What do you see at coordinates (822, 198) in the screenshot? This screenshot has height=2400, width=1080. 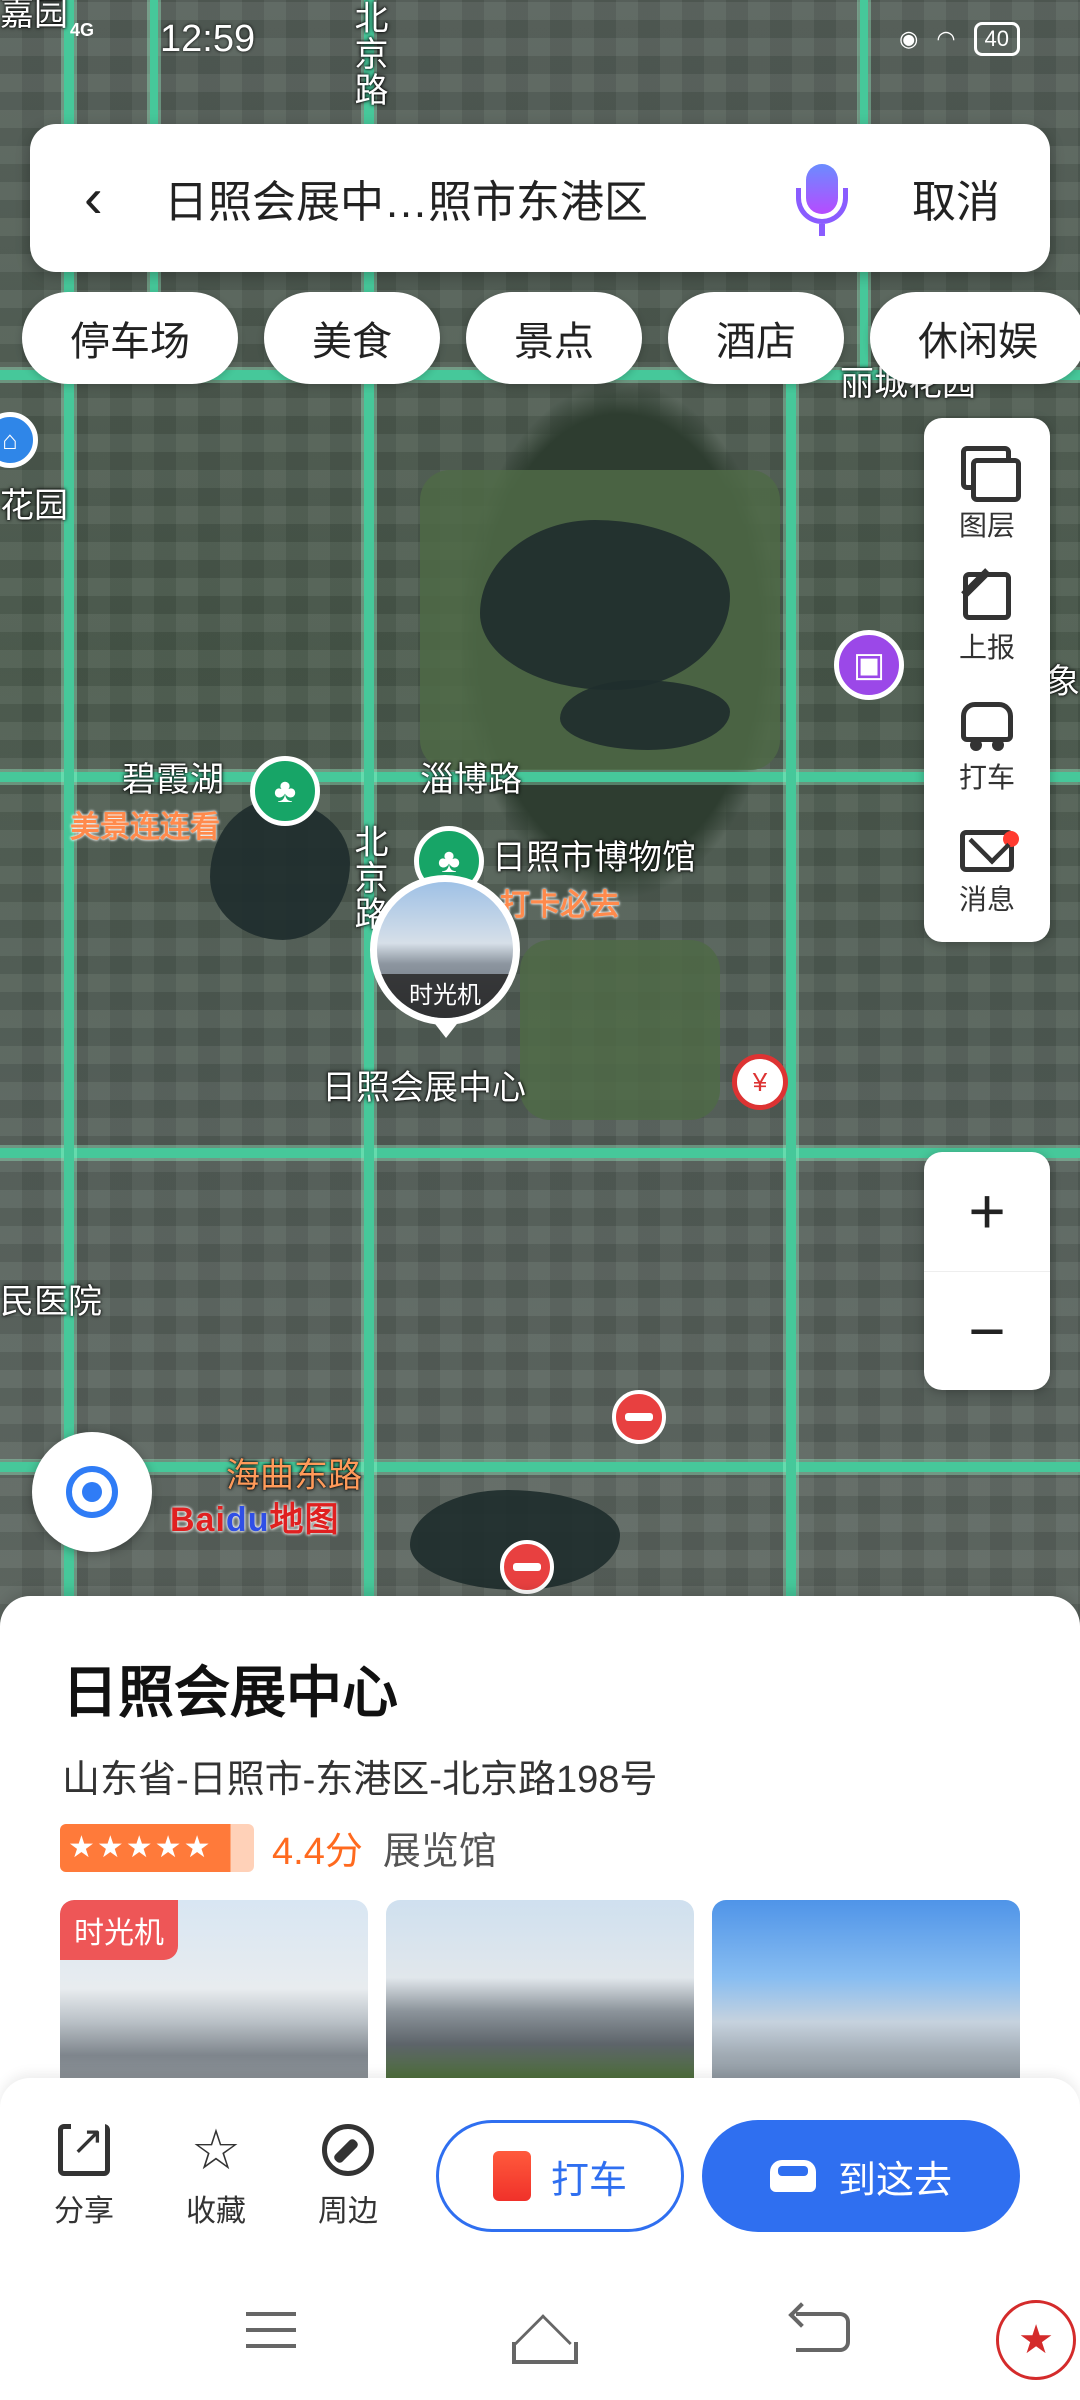 I see `microphone-icon` at bounding box center [822, 198].